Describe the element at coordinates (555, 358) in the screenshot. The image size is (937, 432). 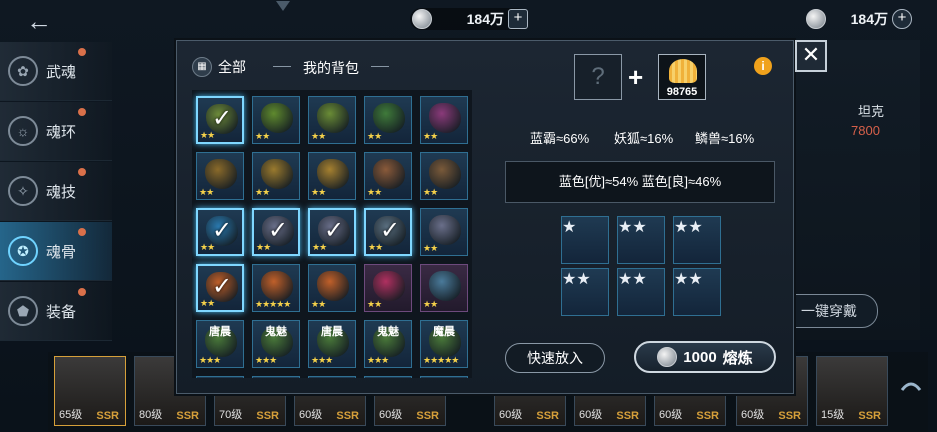
I see `quick-put-button: 快速放入` at that location.